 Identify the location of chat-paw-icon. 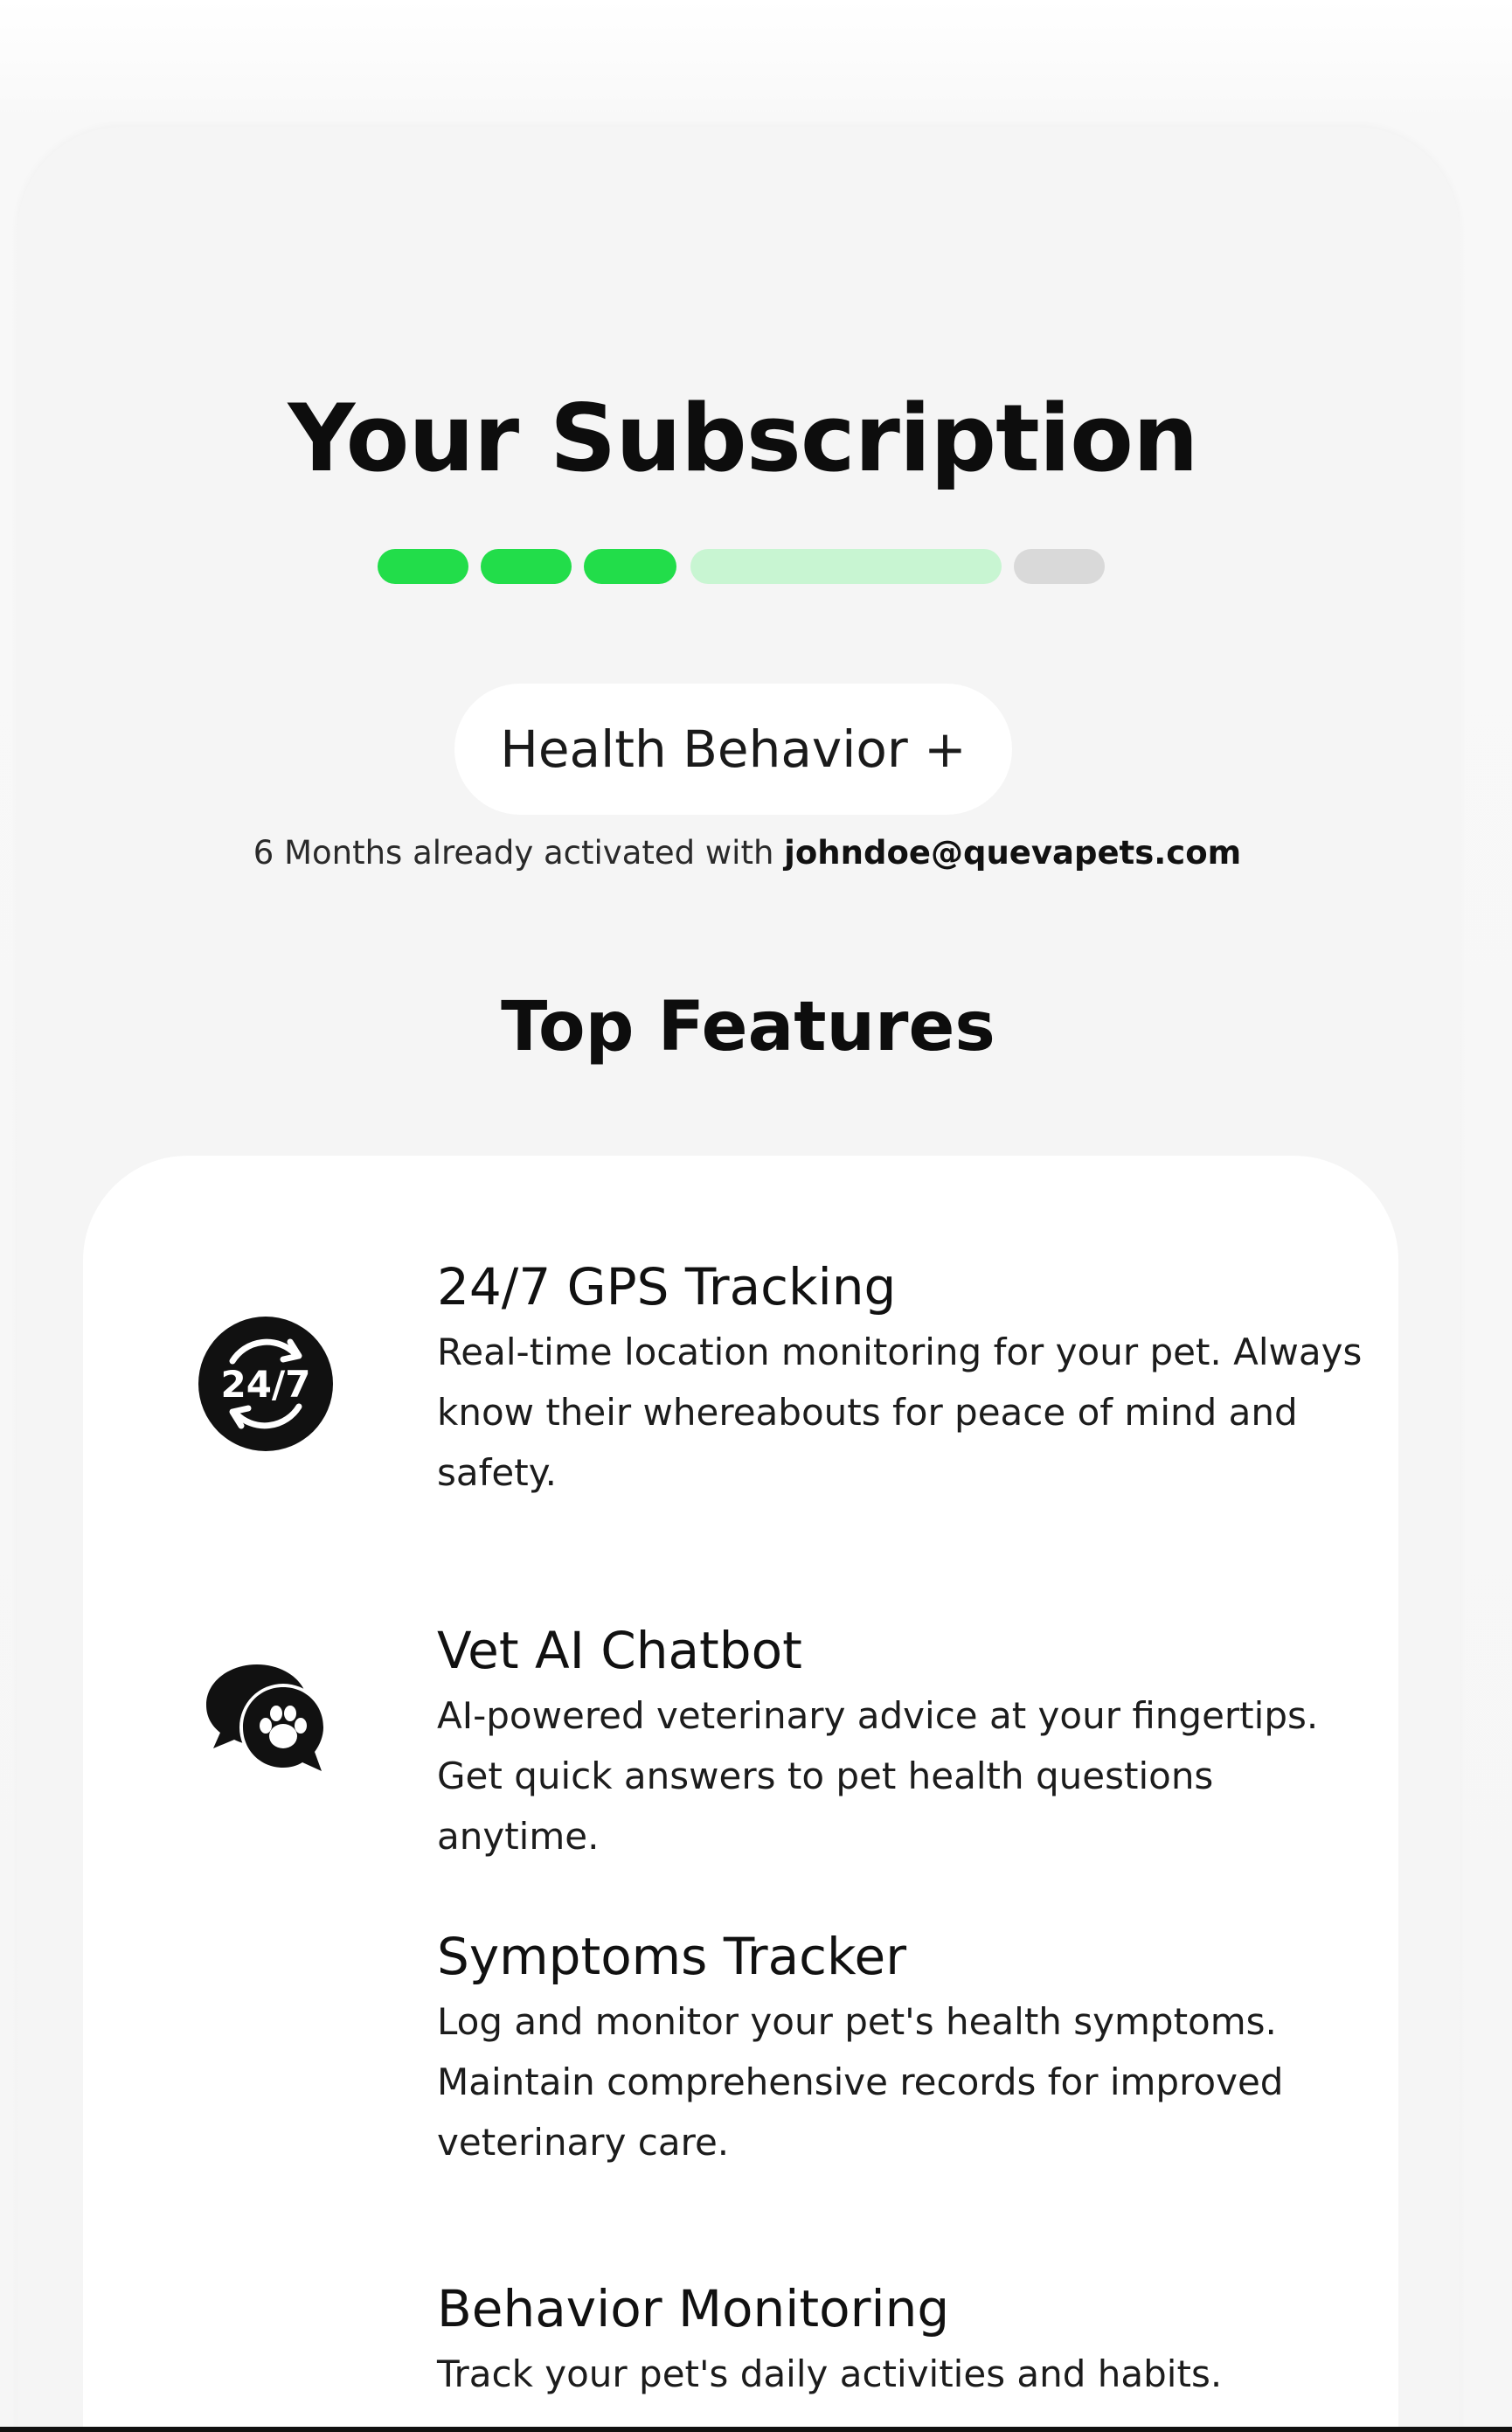
(266, 1718).